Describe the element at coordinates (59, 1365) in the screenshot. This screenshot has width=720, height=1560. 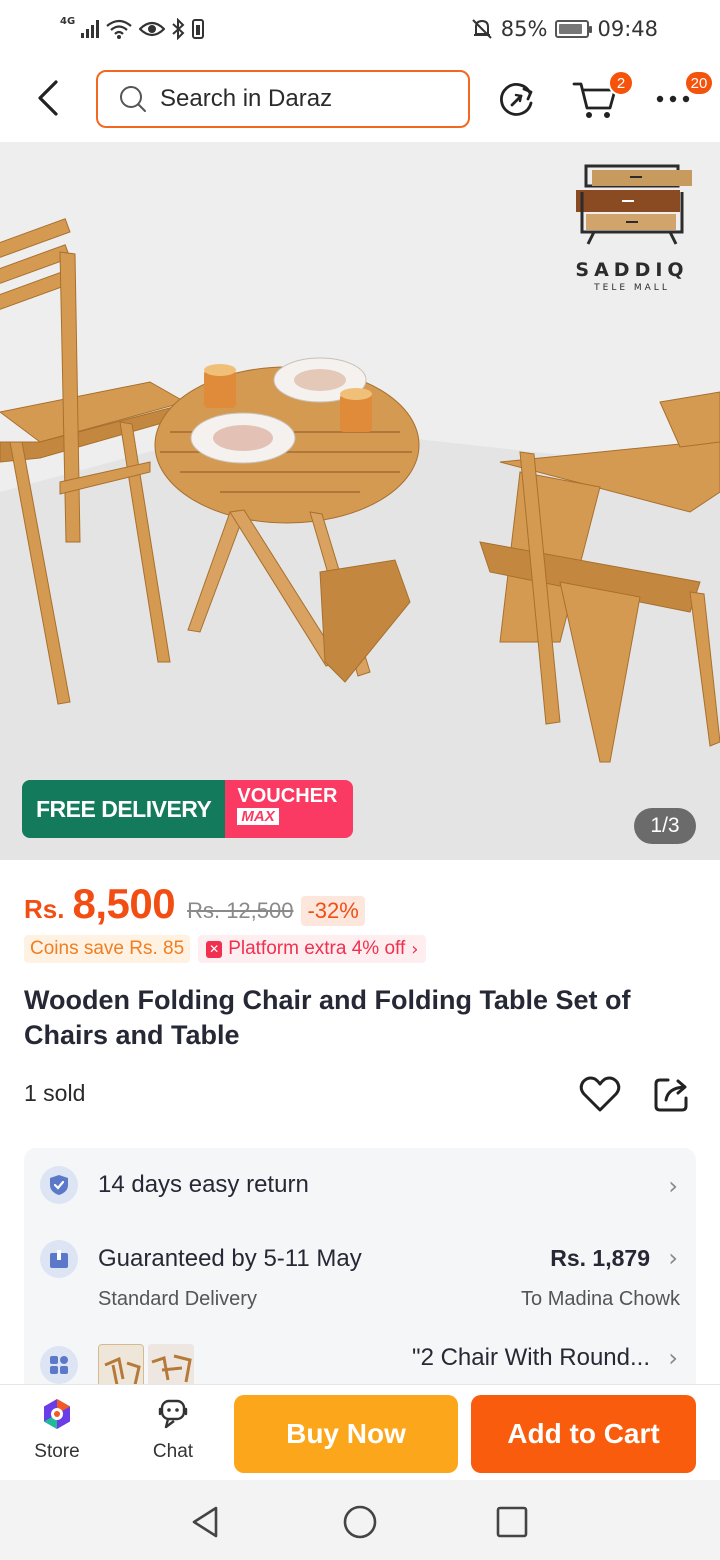
I see `grid-icon` at that location.